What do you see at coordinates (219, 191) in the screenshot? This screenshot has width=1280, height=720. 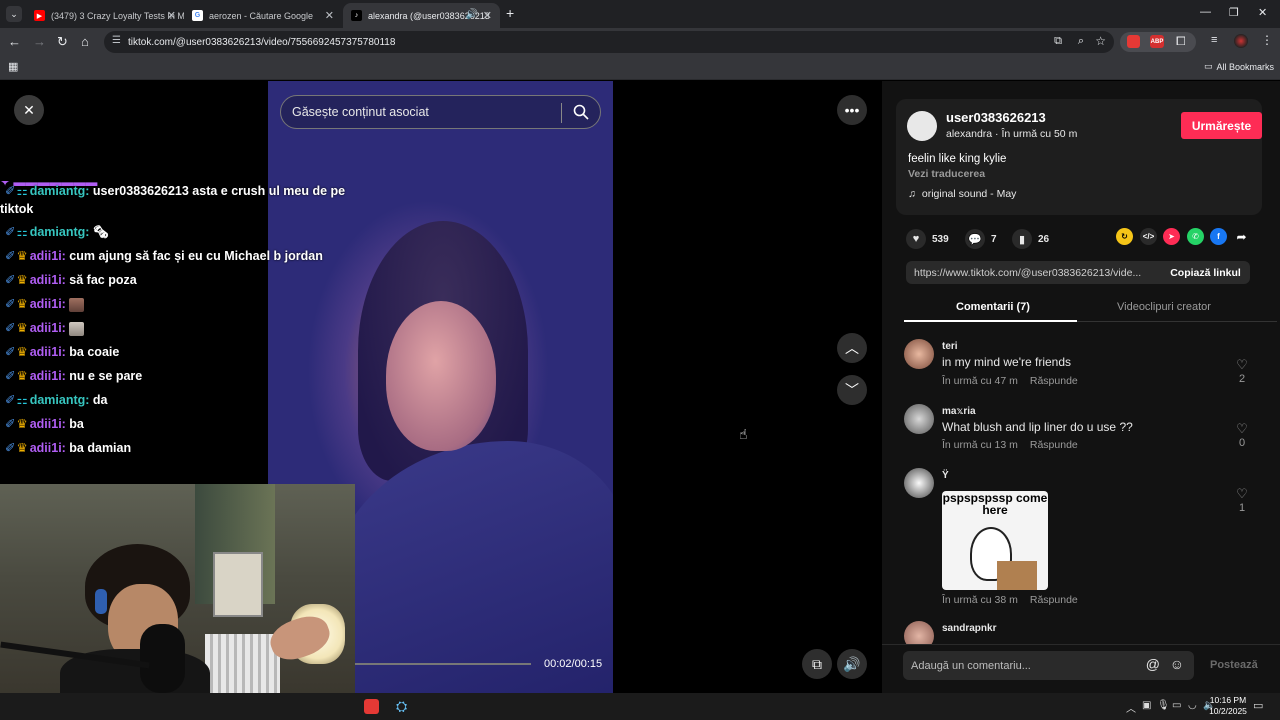 I see `chat-text: user0383626213 asta e crush ul meu de pe` at bounding box center [219, 191].